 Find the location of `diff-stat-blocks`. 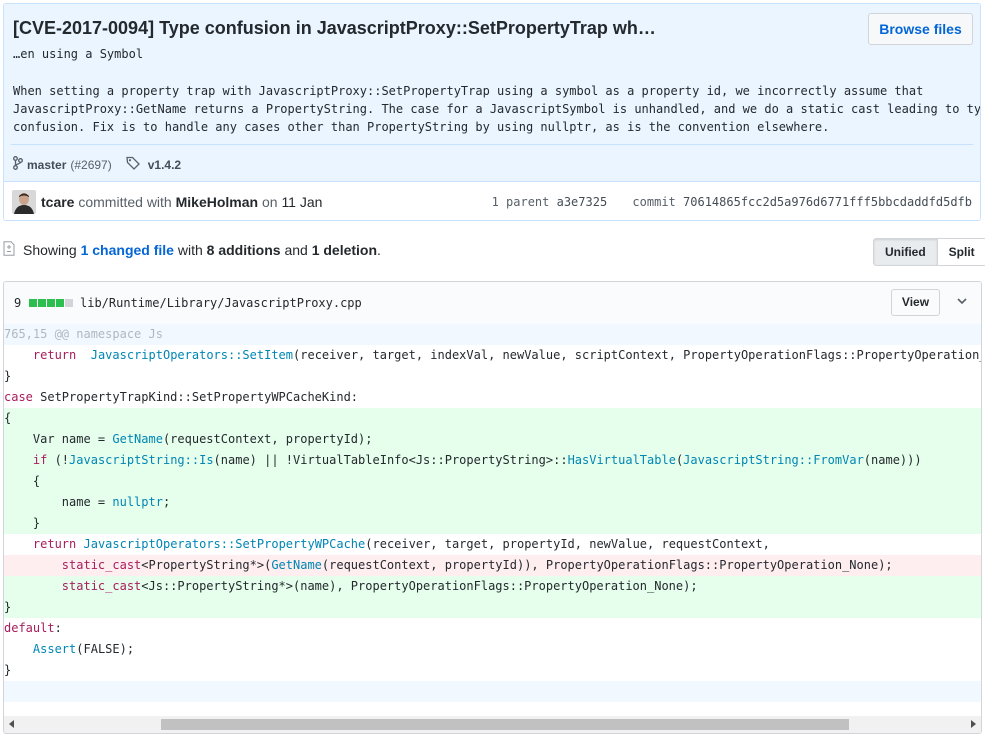

diff-stat-blocks is located at coordinates (51, 303).